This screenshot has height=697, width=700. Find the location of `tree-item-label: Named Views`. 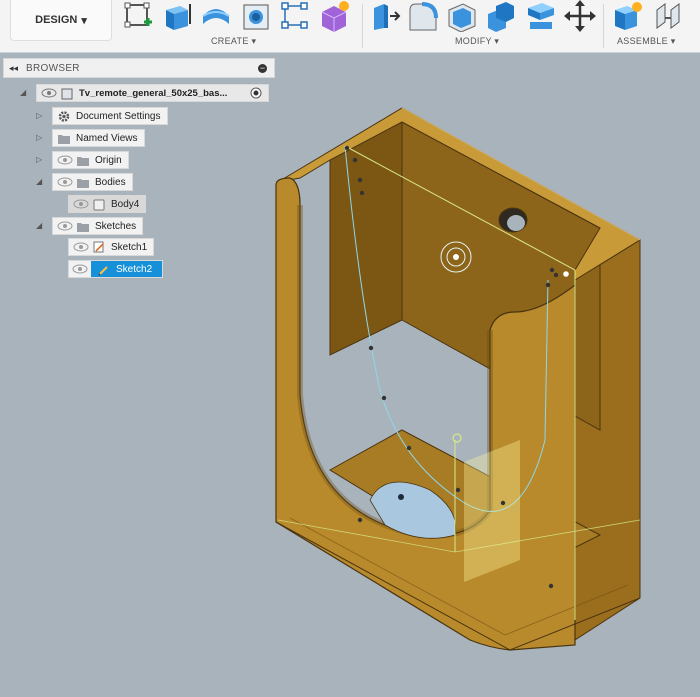

tree-item-label: Named Views is located at coordinates (107, 138).